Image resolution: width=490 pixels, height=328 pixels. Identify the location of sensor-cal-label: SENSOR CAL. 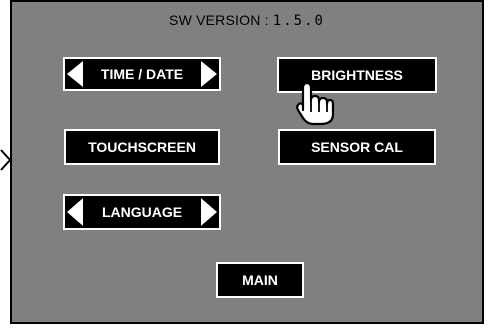
(357, 147).